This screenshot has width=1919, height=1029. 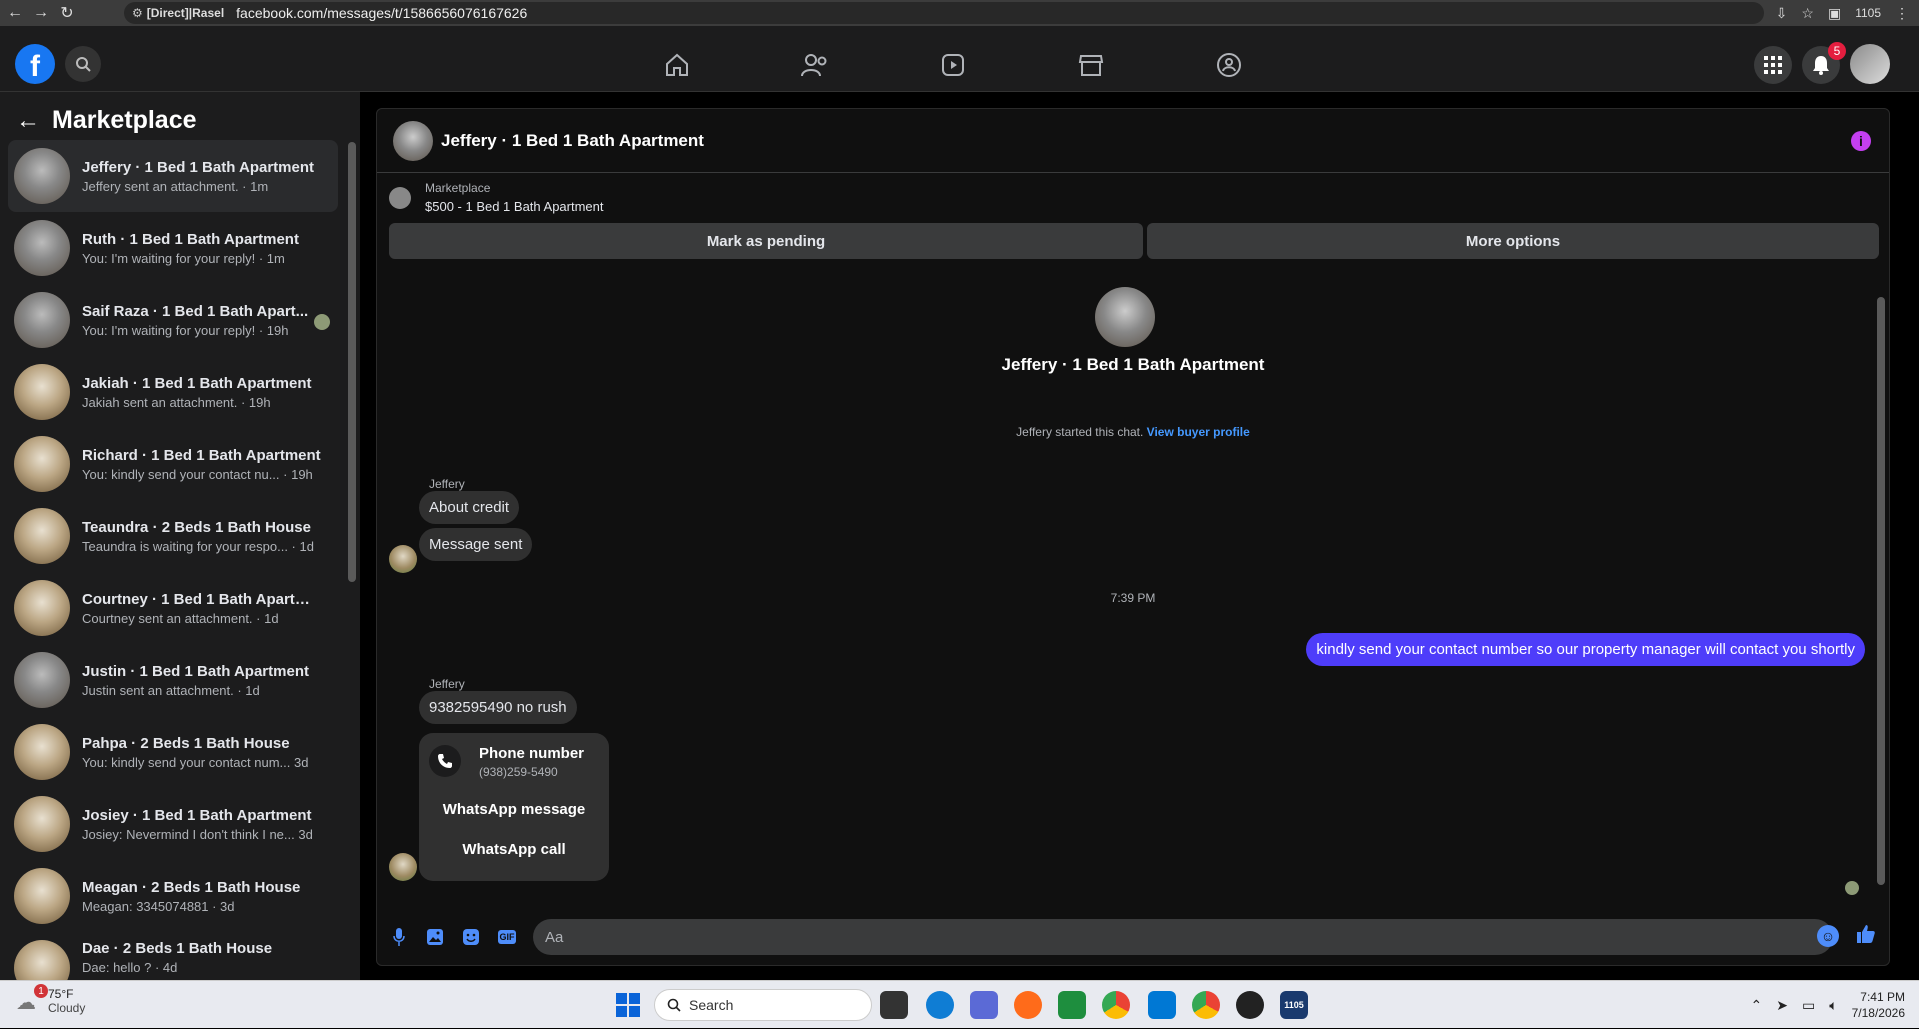 I want to click on groups-icon, so click(x=1229, y=65).